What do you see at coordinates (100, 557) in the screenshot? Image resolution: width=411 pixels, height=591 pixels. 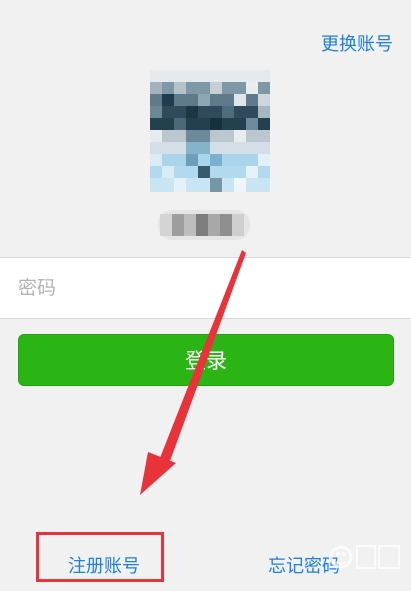 I see `register-highlight-box` at bounding box center [100, 557].